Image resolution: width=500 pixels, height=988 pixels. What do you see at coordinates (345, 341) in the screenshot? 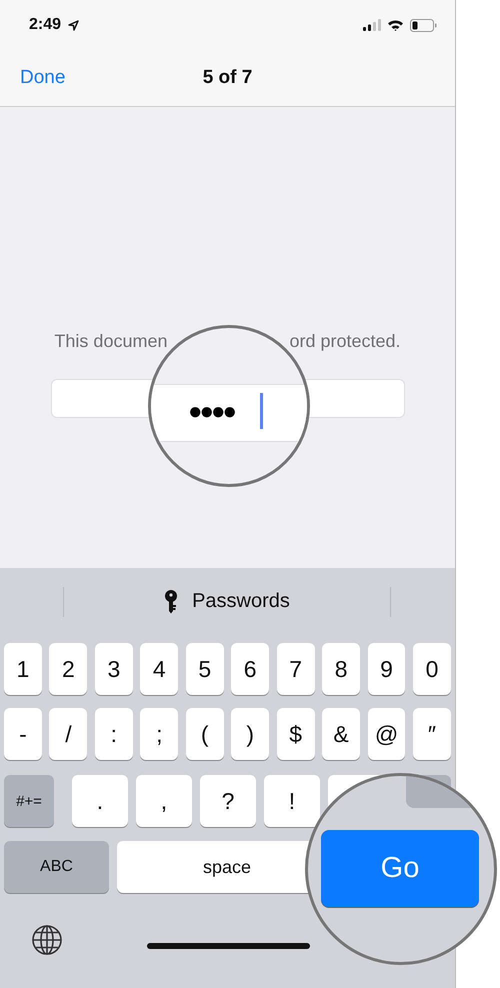
I see `prompt-text: ord protected.` at bounding box center [345, 341].